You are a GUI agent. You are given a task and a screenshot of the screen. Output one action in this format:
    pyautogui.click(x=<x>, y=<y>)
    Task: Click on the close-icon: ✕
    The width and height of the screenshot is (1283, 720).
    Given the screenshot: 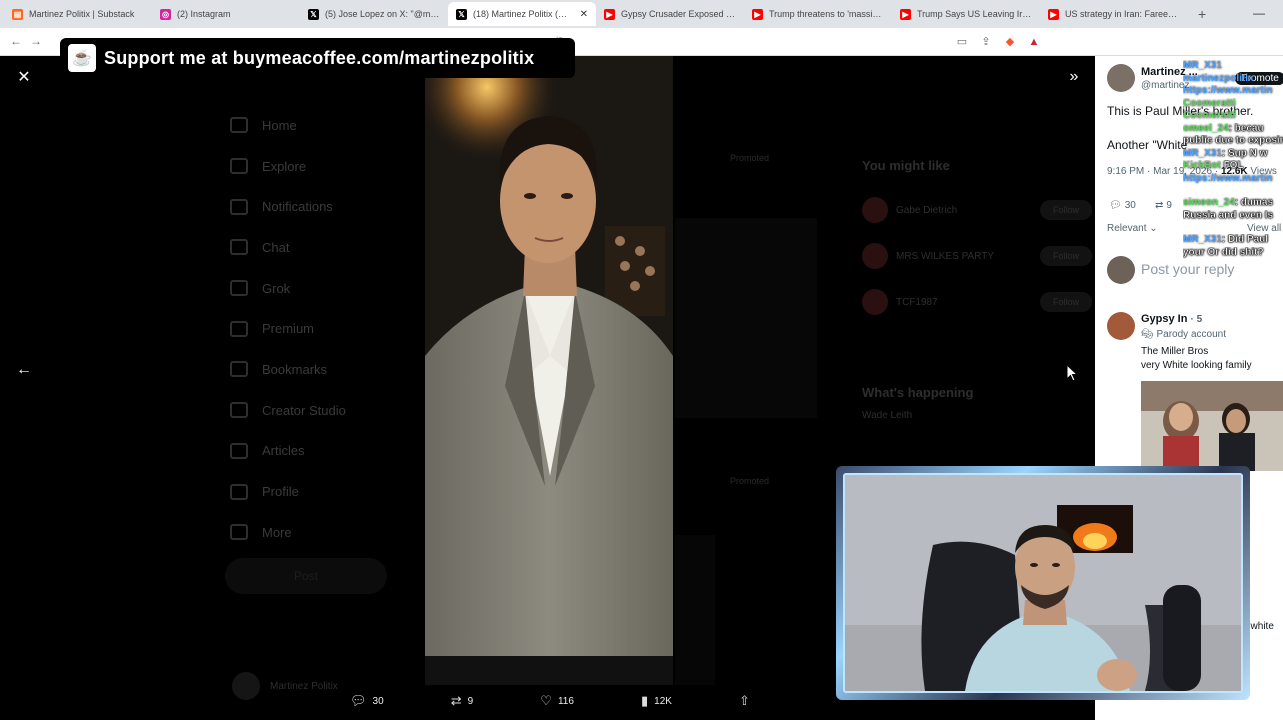 What is the action you would take?
    pyautogui.click(x=24, y=77)
    